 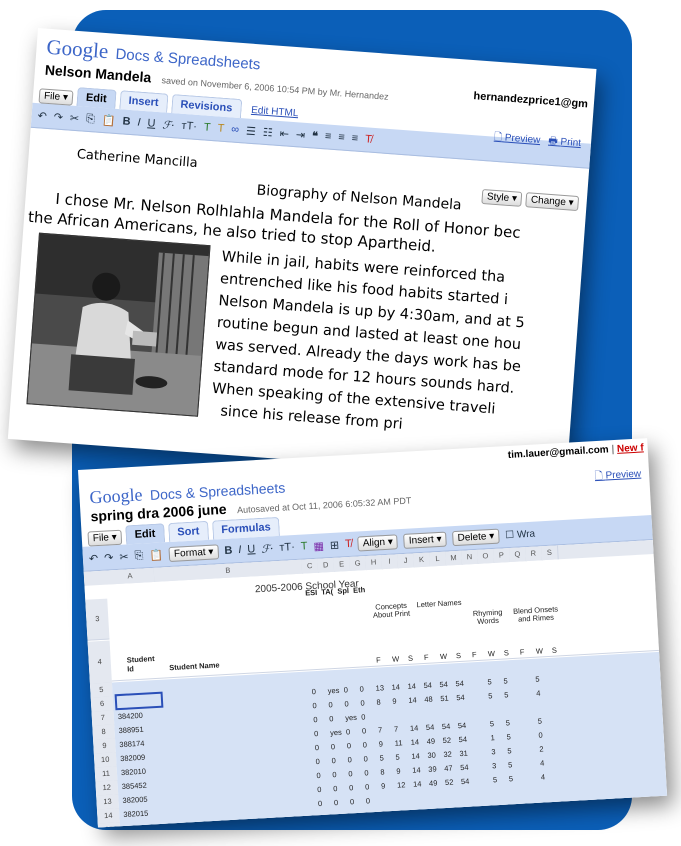 What do you see at coordinates (396, 729) in the screenshot?
I see `score-cell: 7` at bounding box center [396, 729].